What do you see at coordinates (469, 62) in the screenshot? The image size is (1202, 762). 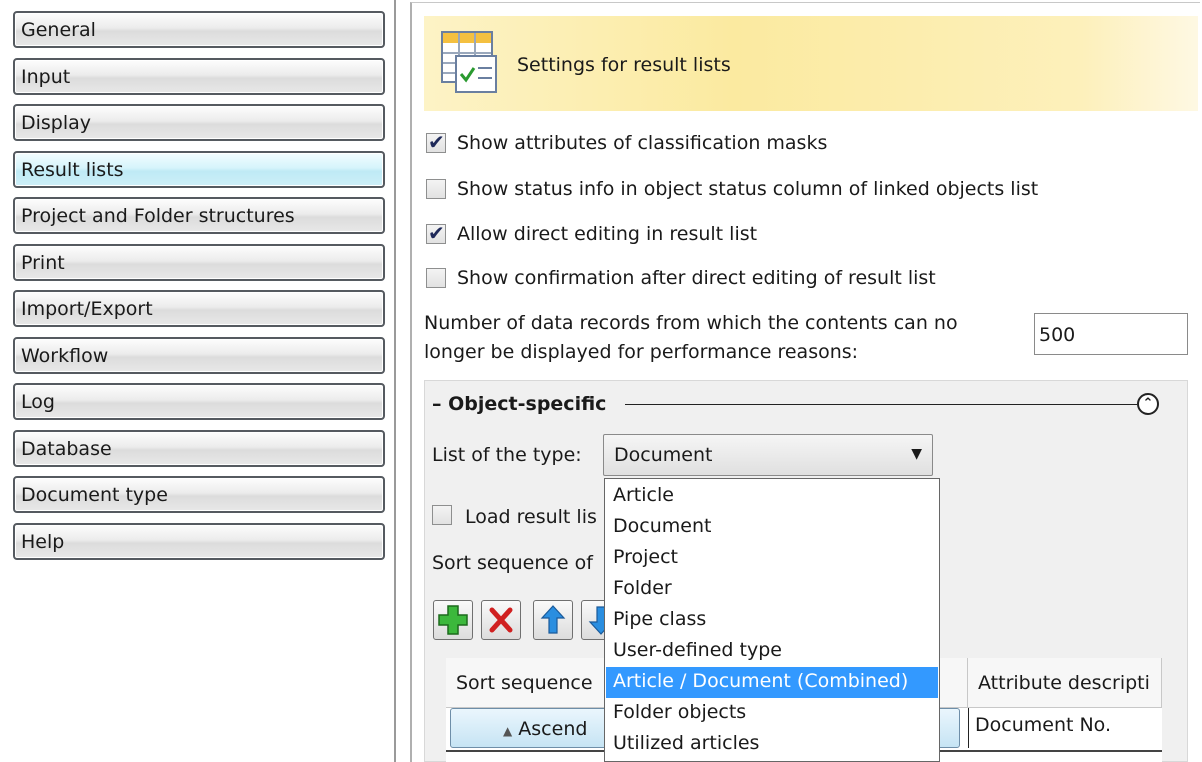 I see `table-check-icon` at bounding box center [469, 62].